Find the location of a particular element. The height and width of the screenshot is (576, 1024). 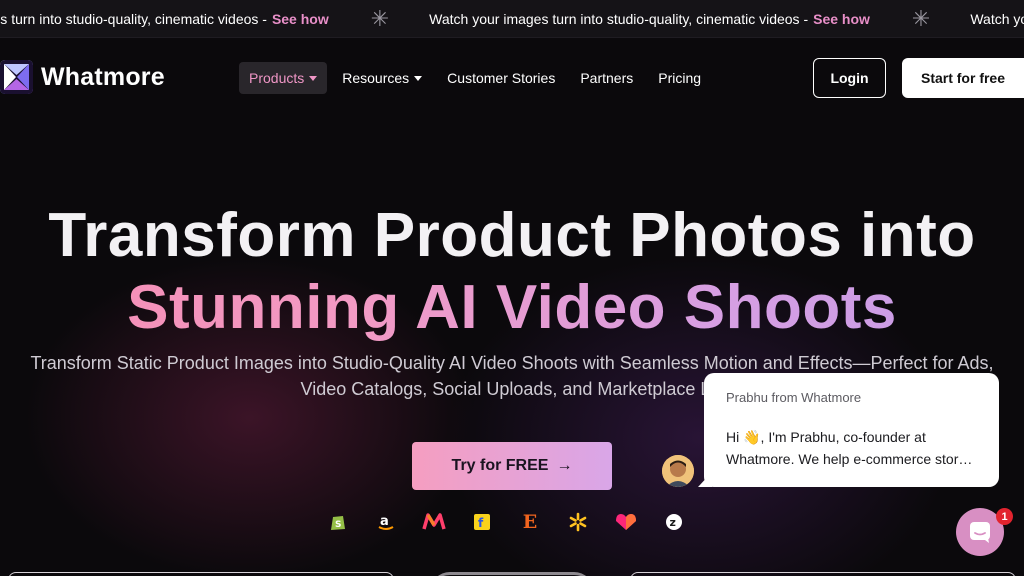

walmart-icon is located at coordinates (578, 522).